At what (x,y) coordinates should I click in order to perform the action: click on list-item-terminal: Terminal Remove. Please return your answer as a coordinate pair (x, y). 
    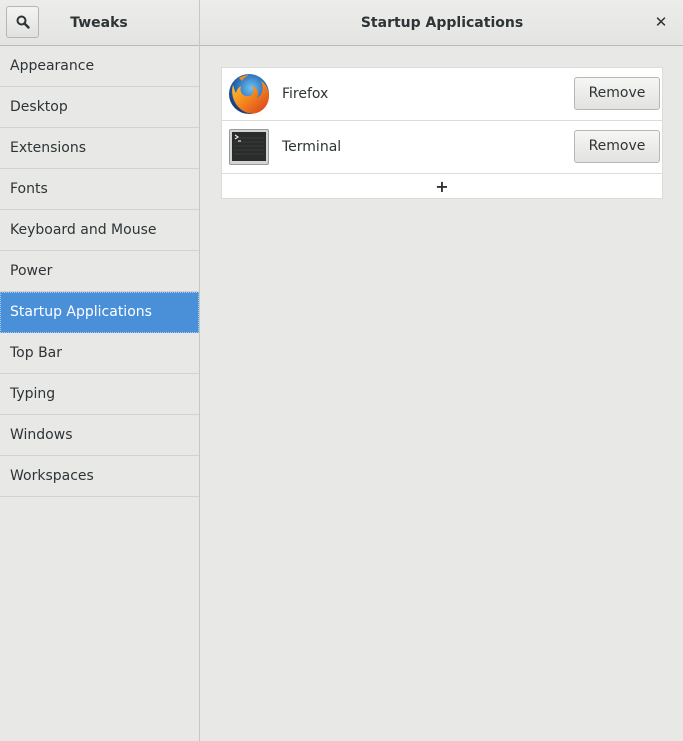
    Looking at the image, I should click on (442, 147).